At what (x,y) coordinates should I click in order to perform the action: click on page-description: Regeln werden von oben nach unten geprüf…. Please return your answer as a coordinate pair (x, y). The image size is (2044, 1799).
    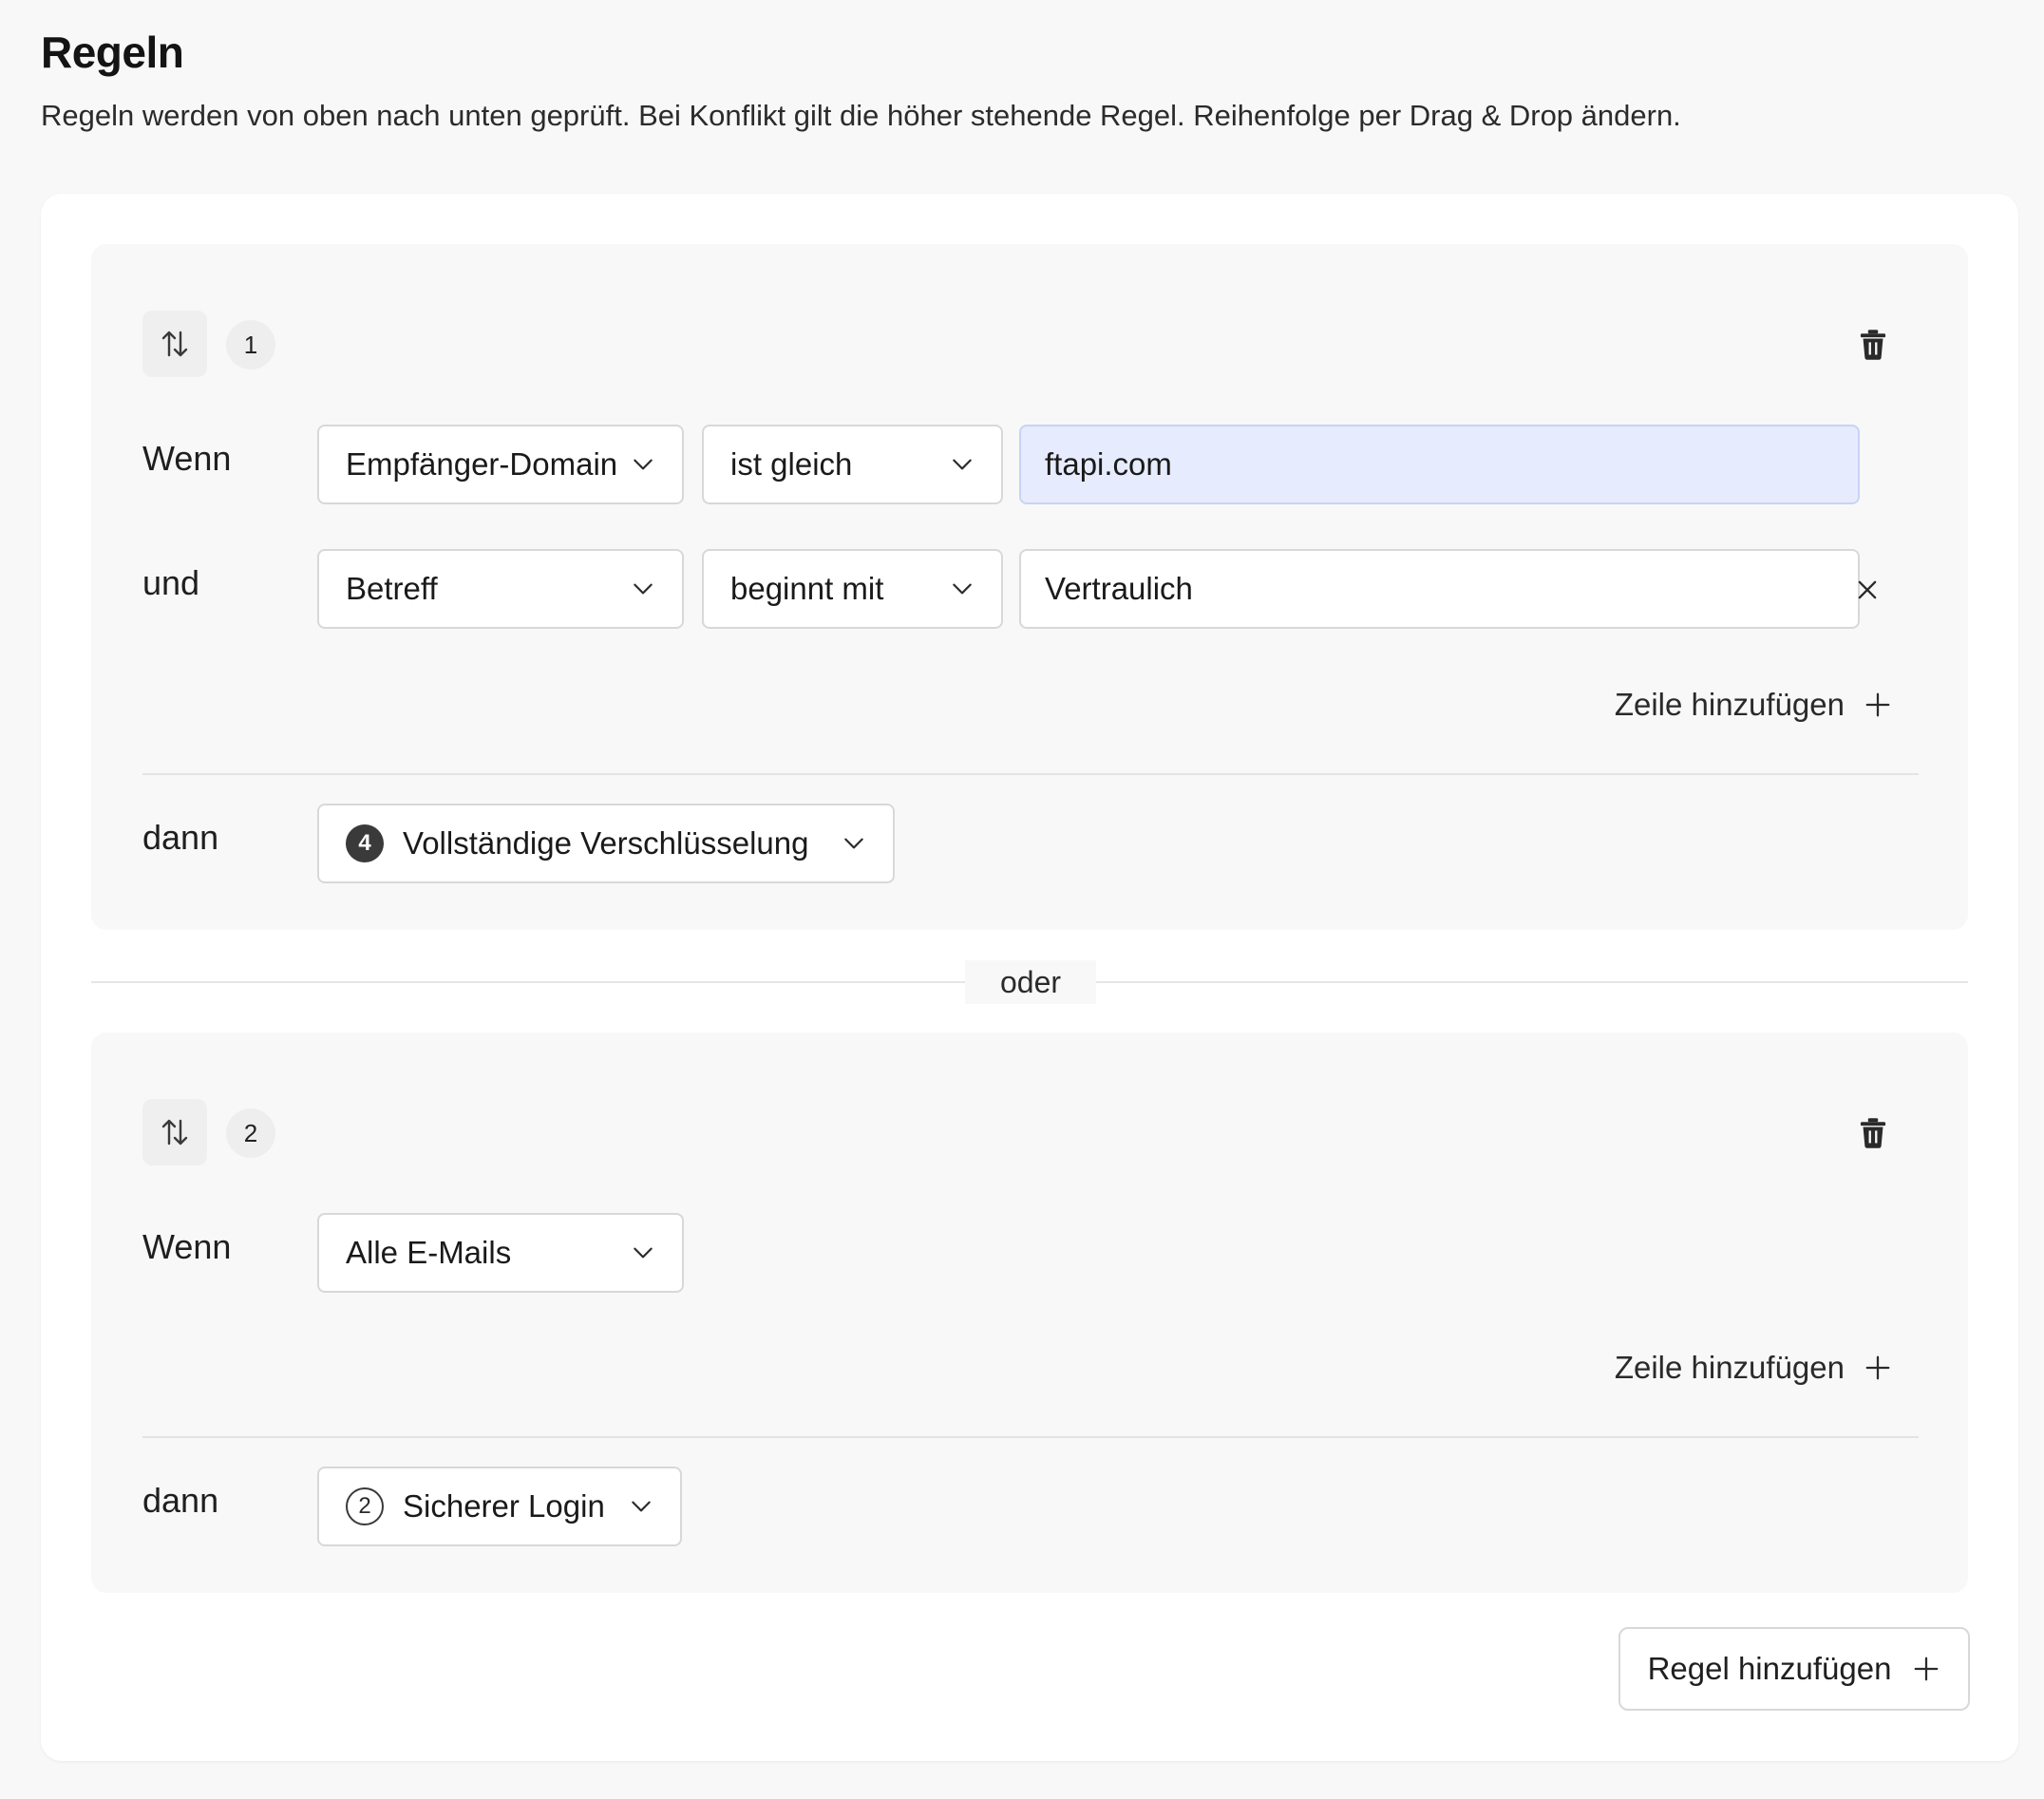
    Looking at the image, I should click on (861, 115).